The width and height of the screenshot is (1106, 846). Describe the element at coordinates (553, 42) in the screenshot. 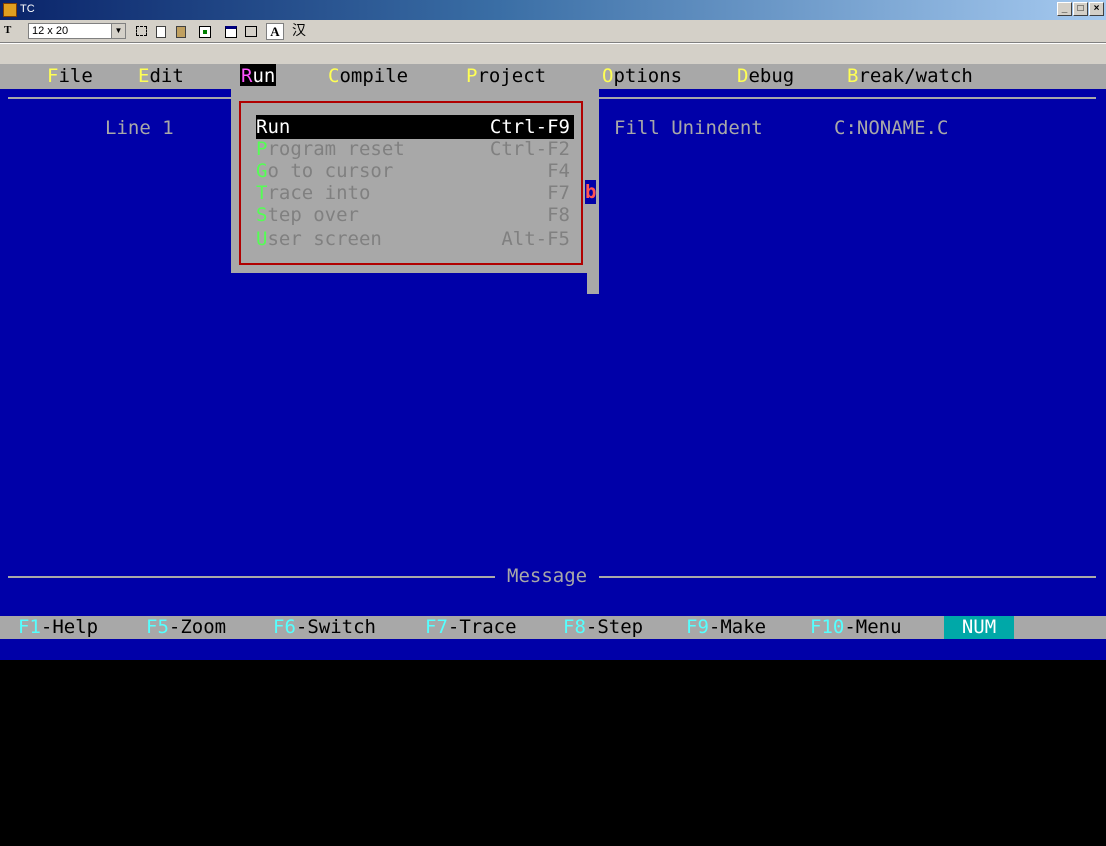

I see `console-toolbar: T 12 x 20 ▼ A 汉` at that location.